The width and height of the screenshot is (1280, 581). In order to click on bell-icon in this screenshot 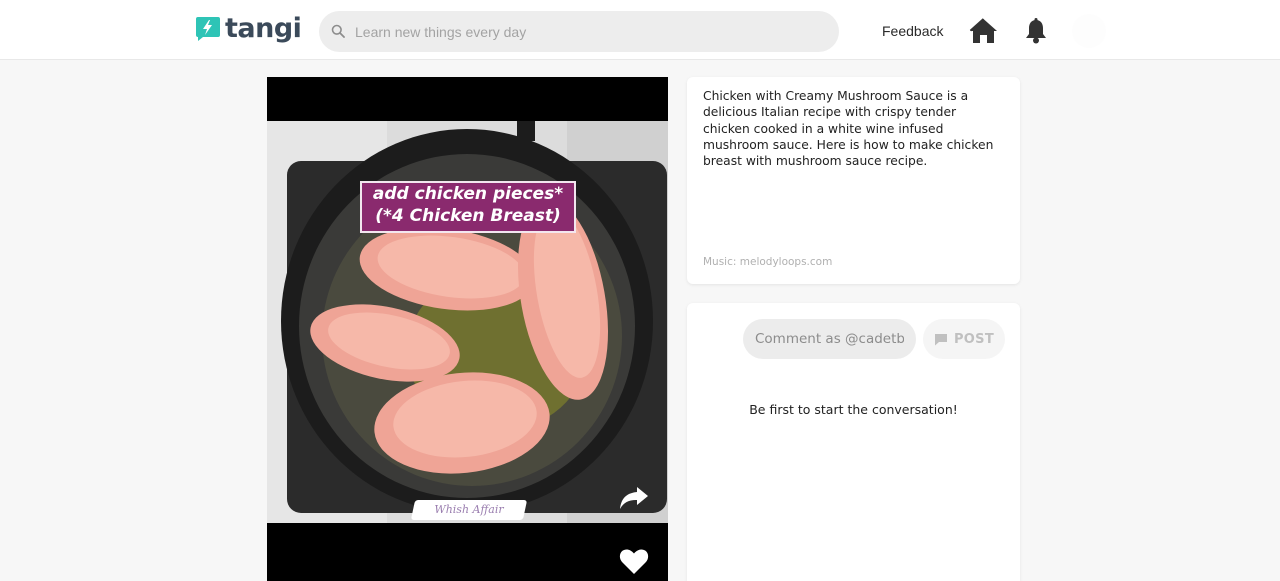, I will do `click(1036, 31)`.